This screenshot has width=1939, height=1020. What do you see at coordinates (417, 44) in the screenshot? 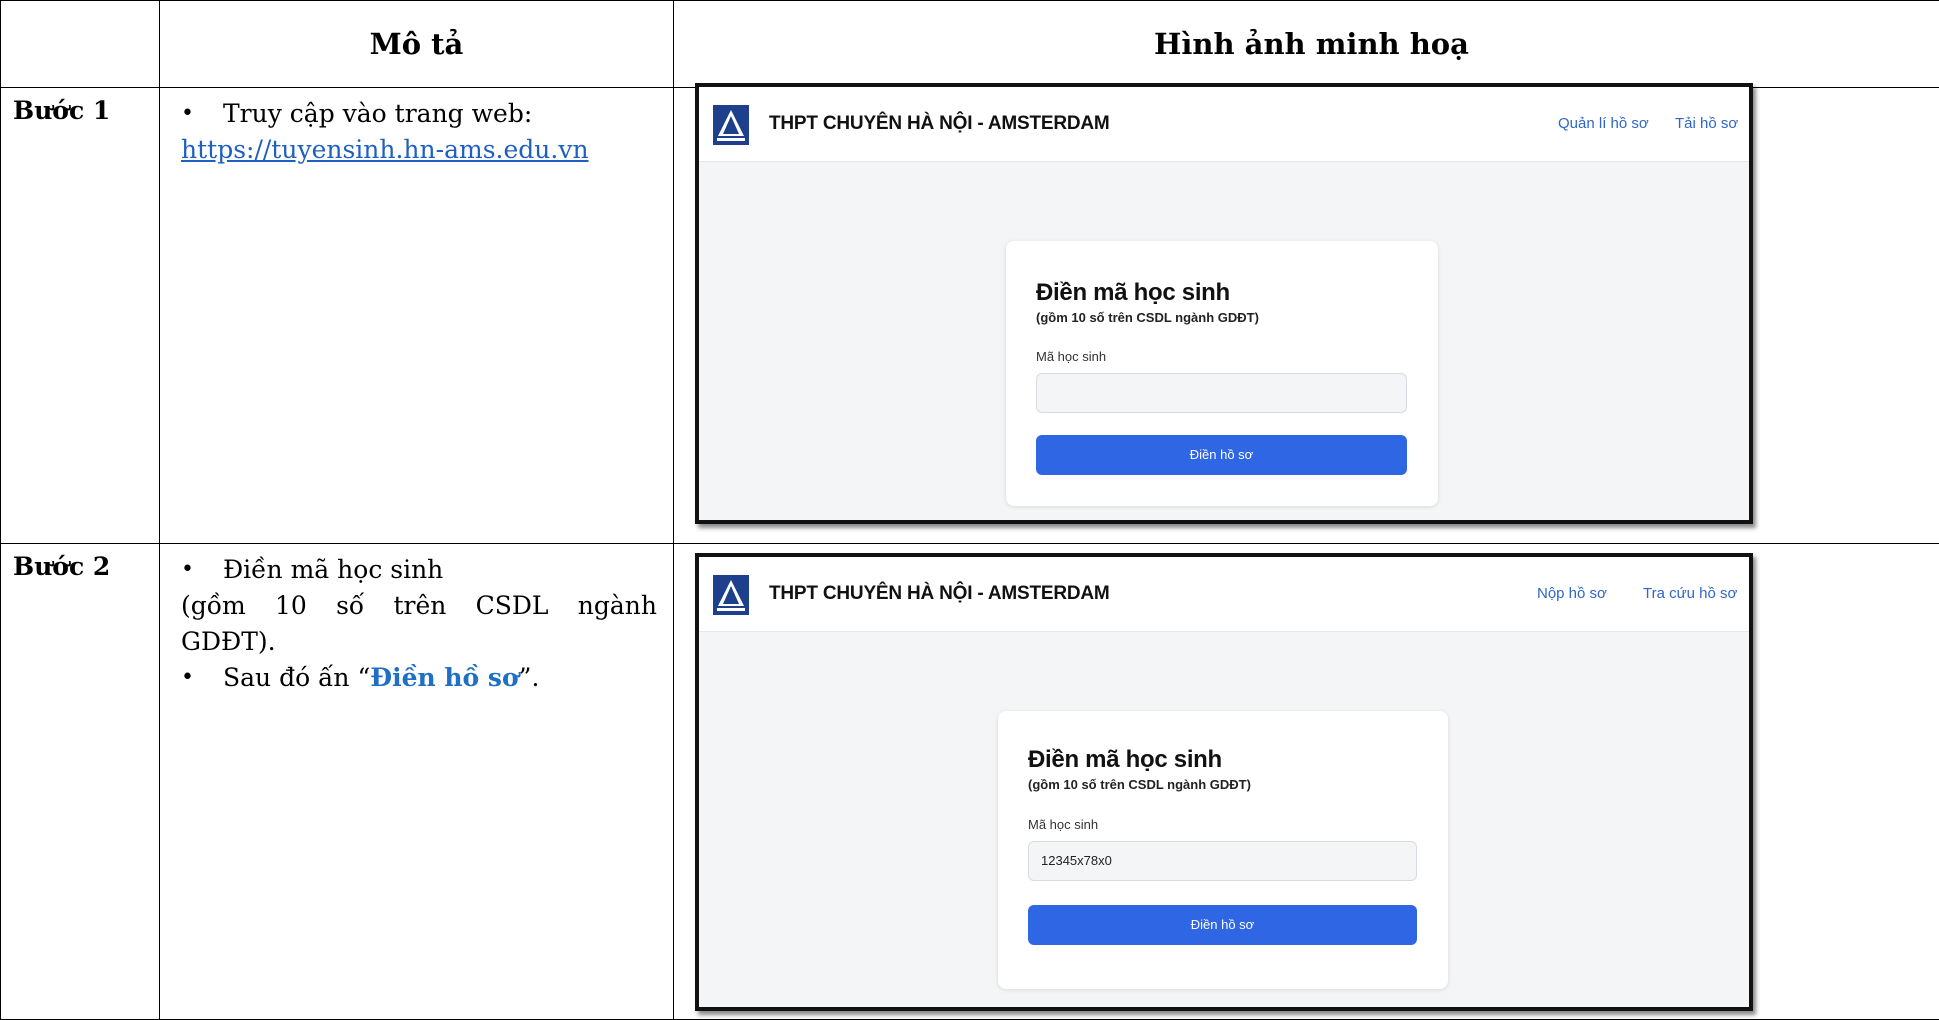
I see `header-description: Mô tả` at bounding box center [417, 44].